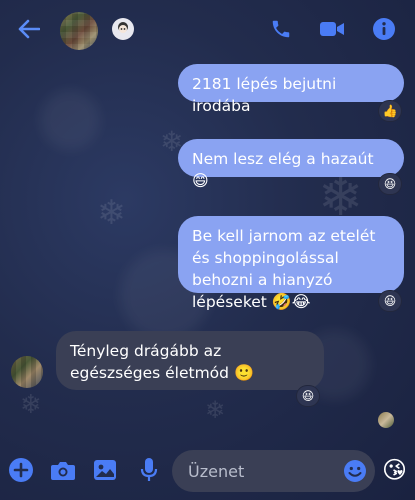 This screenshot has height=500, width=415. Describe the element at coordinates (27, 372) in the screenshot. I see `sender-avatar` at that location.